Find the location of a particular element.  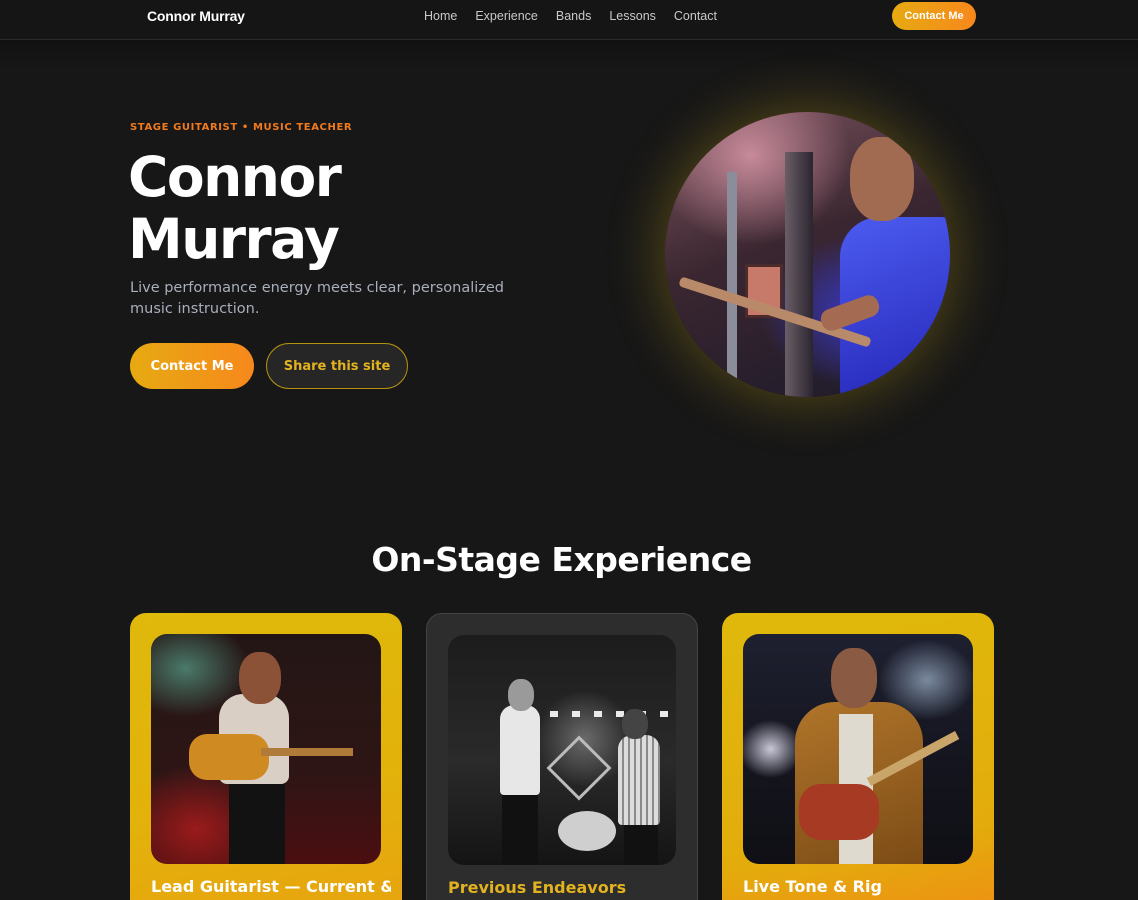

photo-band-black-white is located at coordinates (562, 750).